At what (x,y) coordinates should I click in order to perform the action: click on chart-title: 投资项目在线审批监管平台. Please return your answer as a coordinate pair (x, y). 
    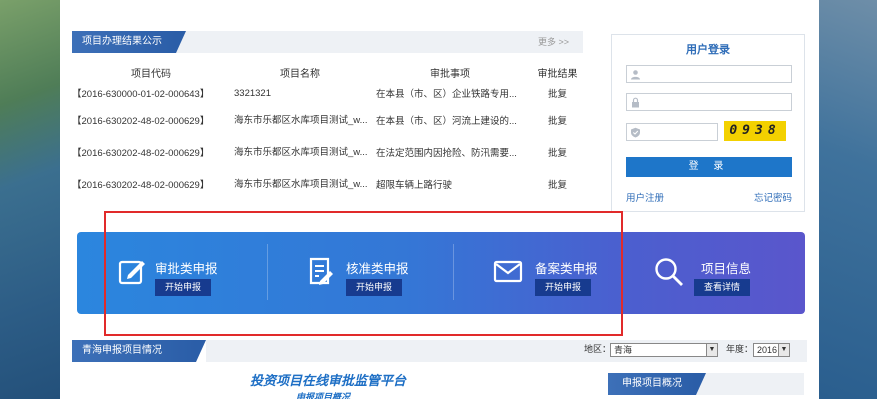
    Looking at the image, I should click on (328, 380).